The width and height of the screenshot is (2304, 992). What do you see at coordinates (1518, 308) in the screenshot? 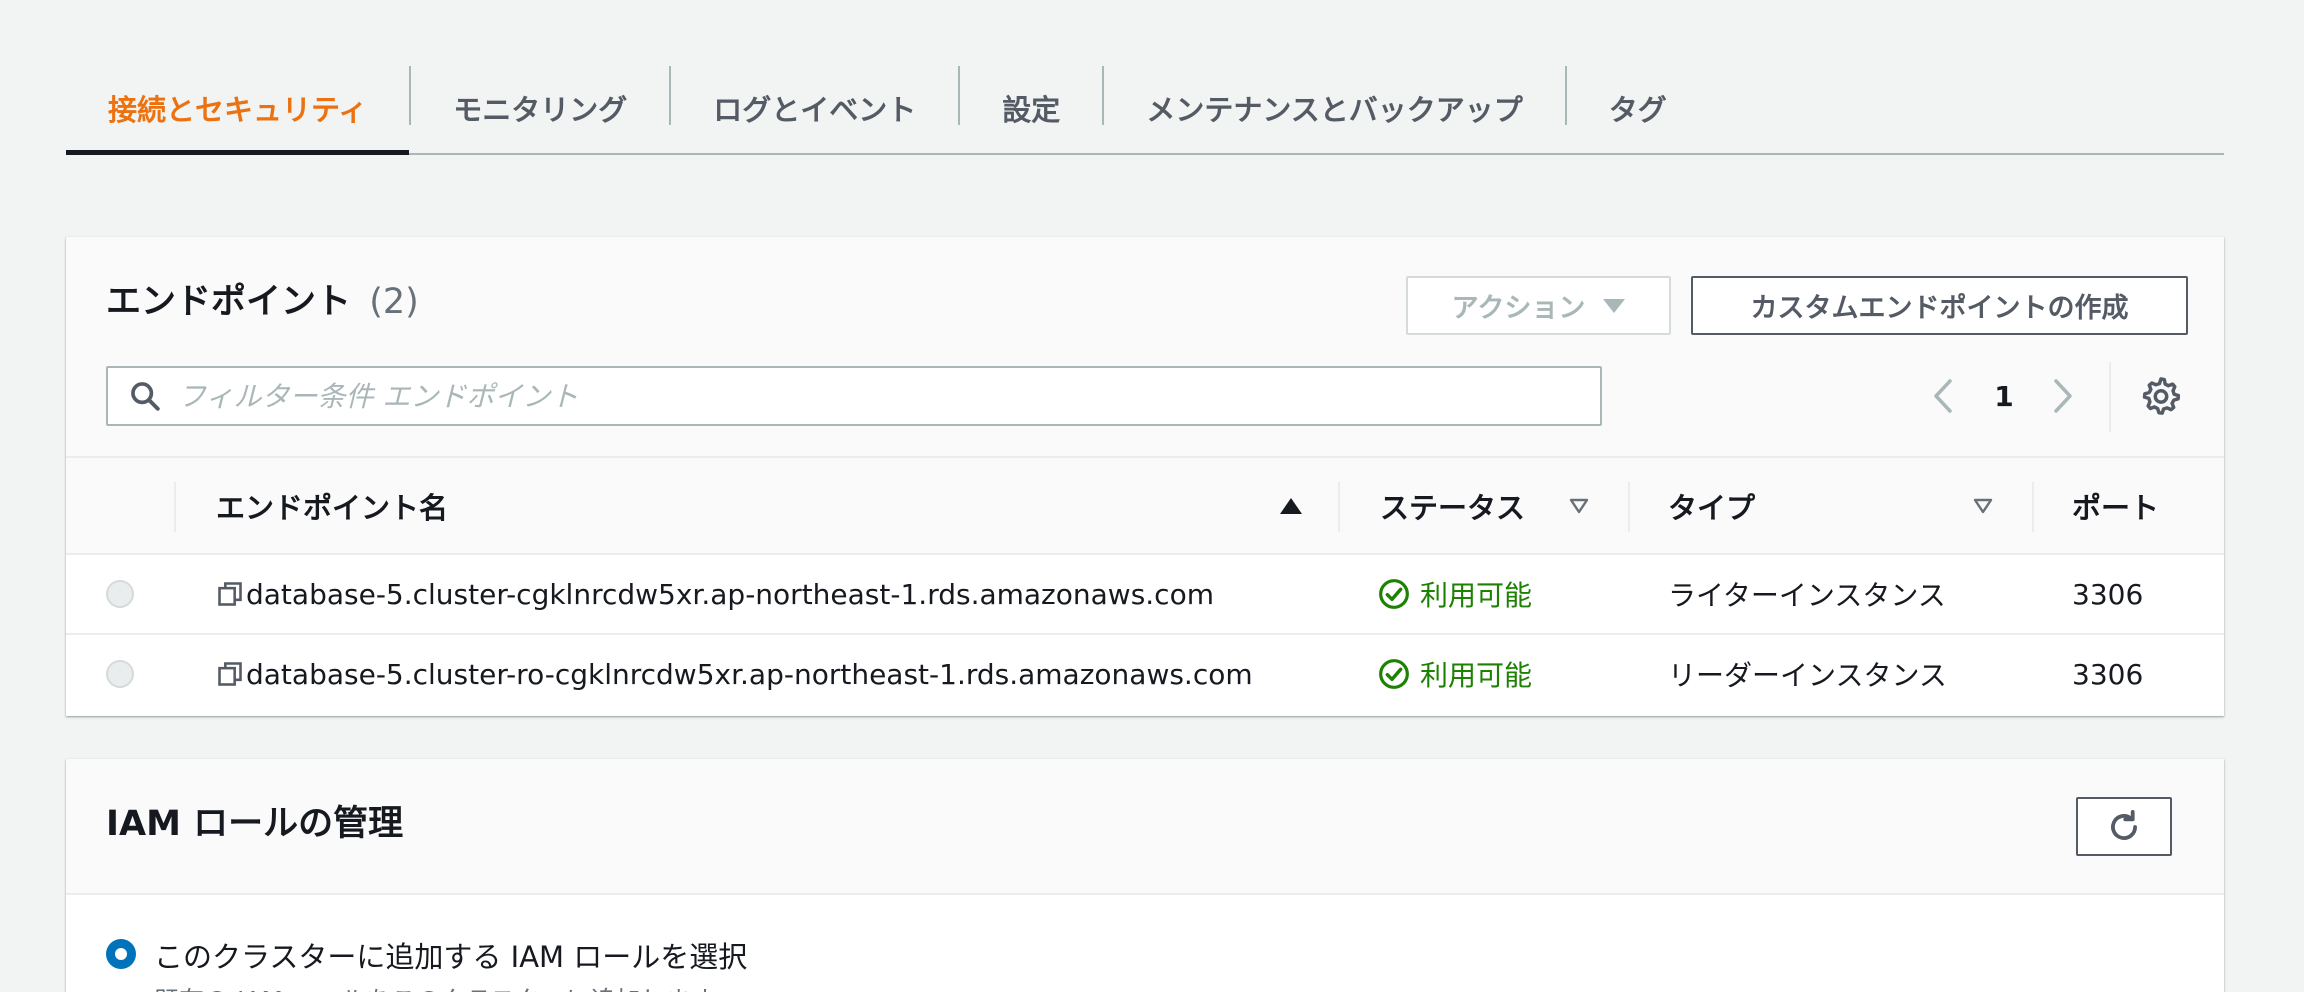
I see `actions-label: アクション` at bounding box center [1518, 308].